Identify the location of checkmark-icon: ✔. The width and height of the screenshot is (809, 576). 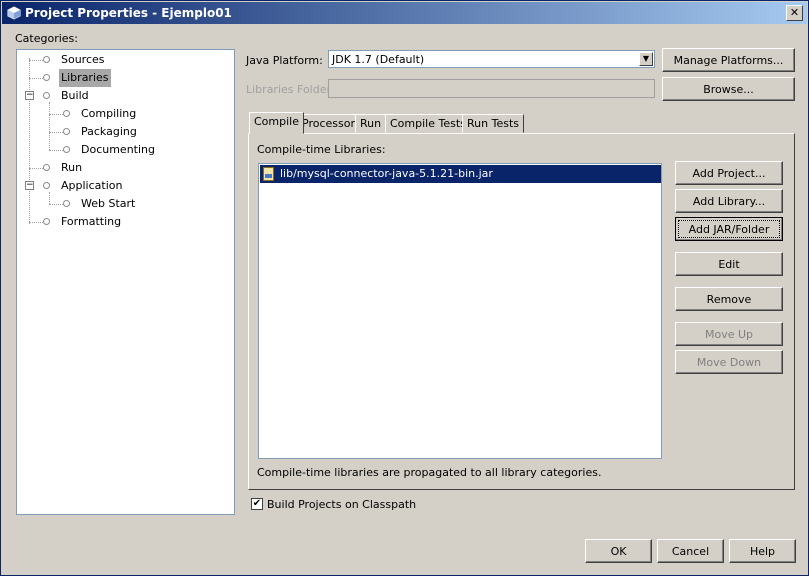
(257, 503).